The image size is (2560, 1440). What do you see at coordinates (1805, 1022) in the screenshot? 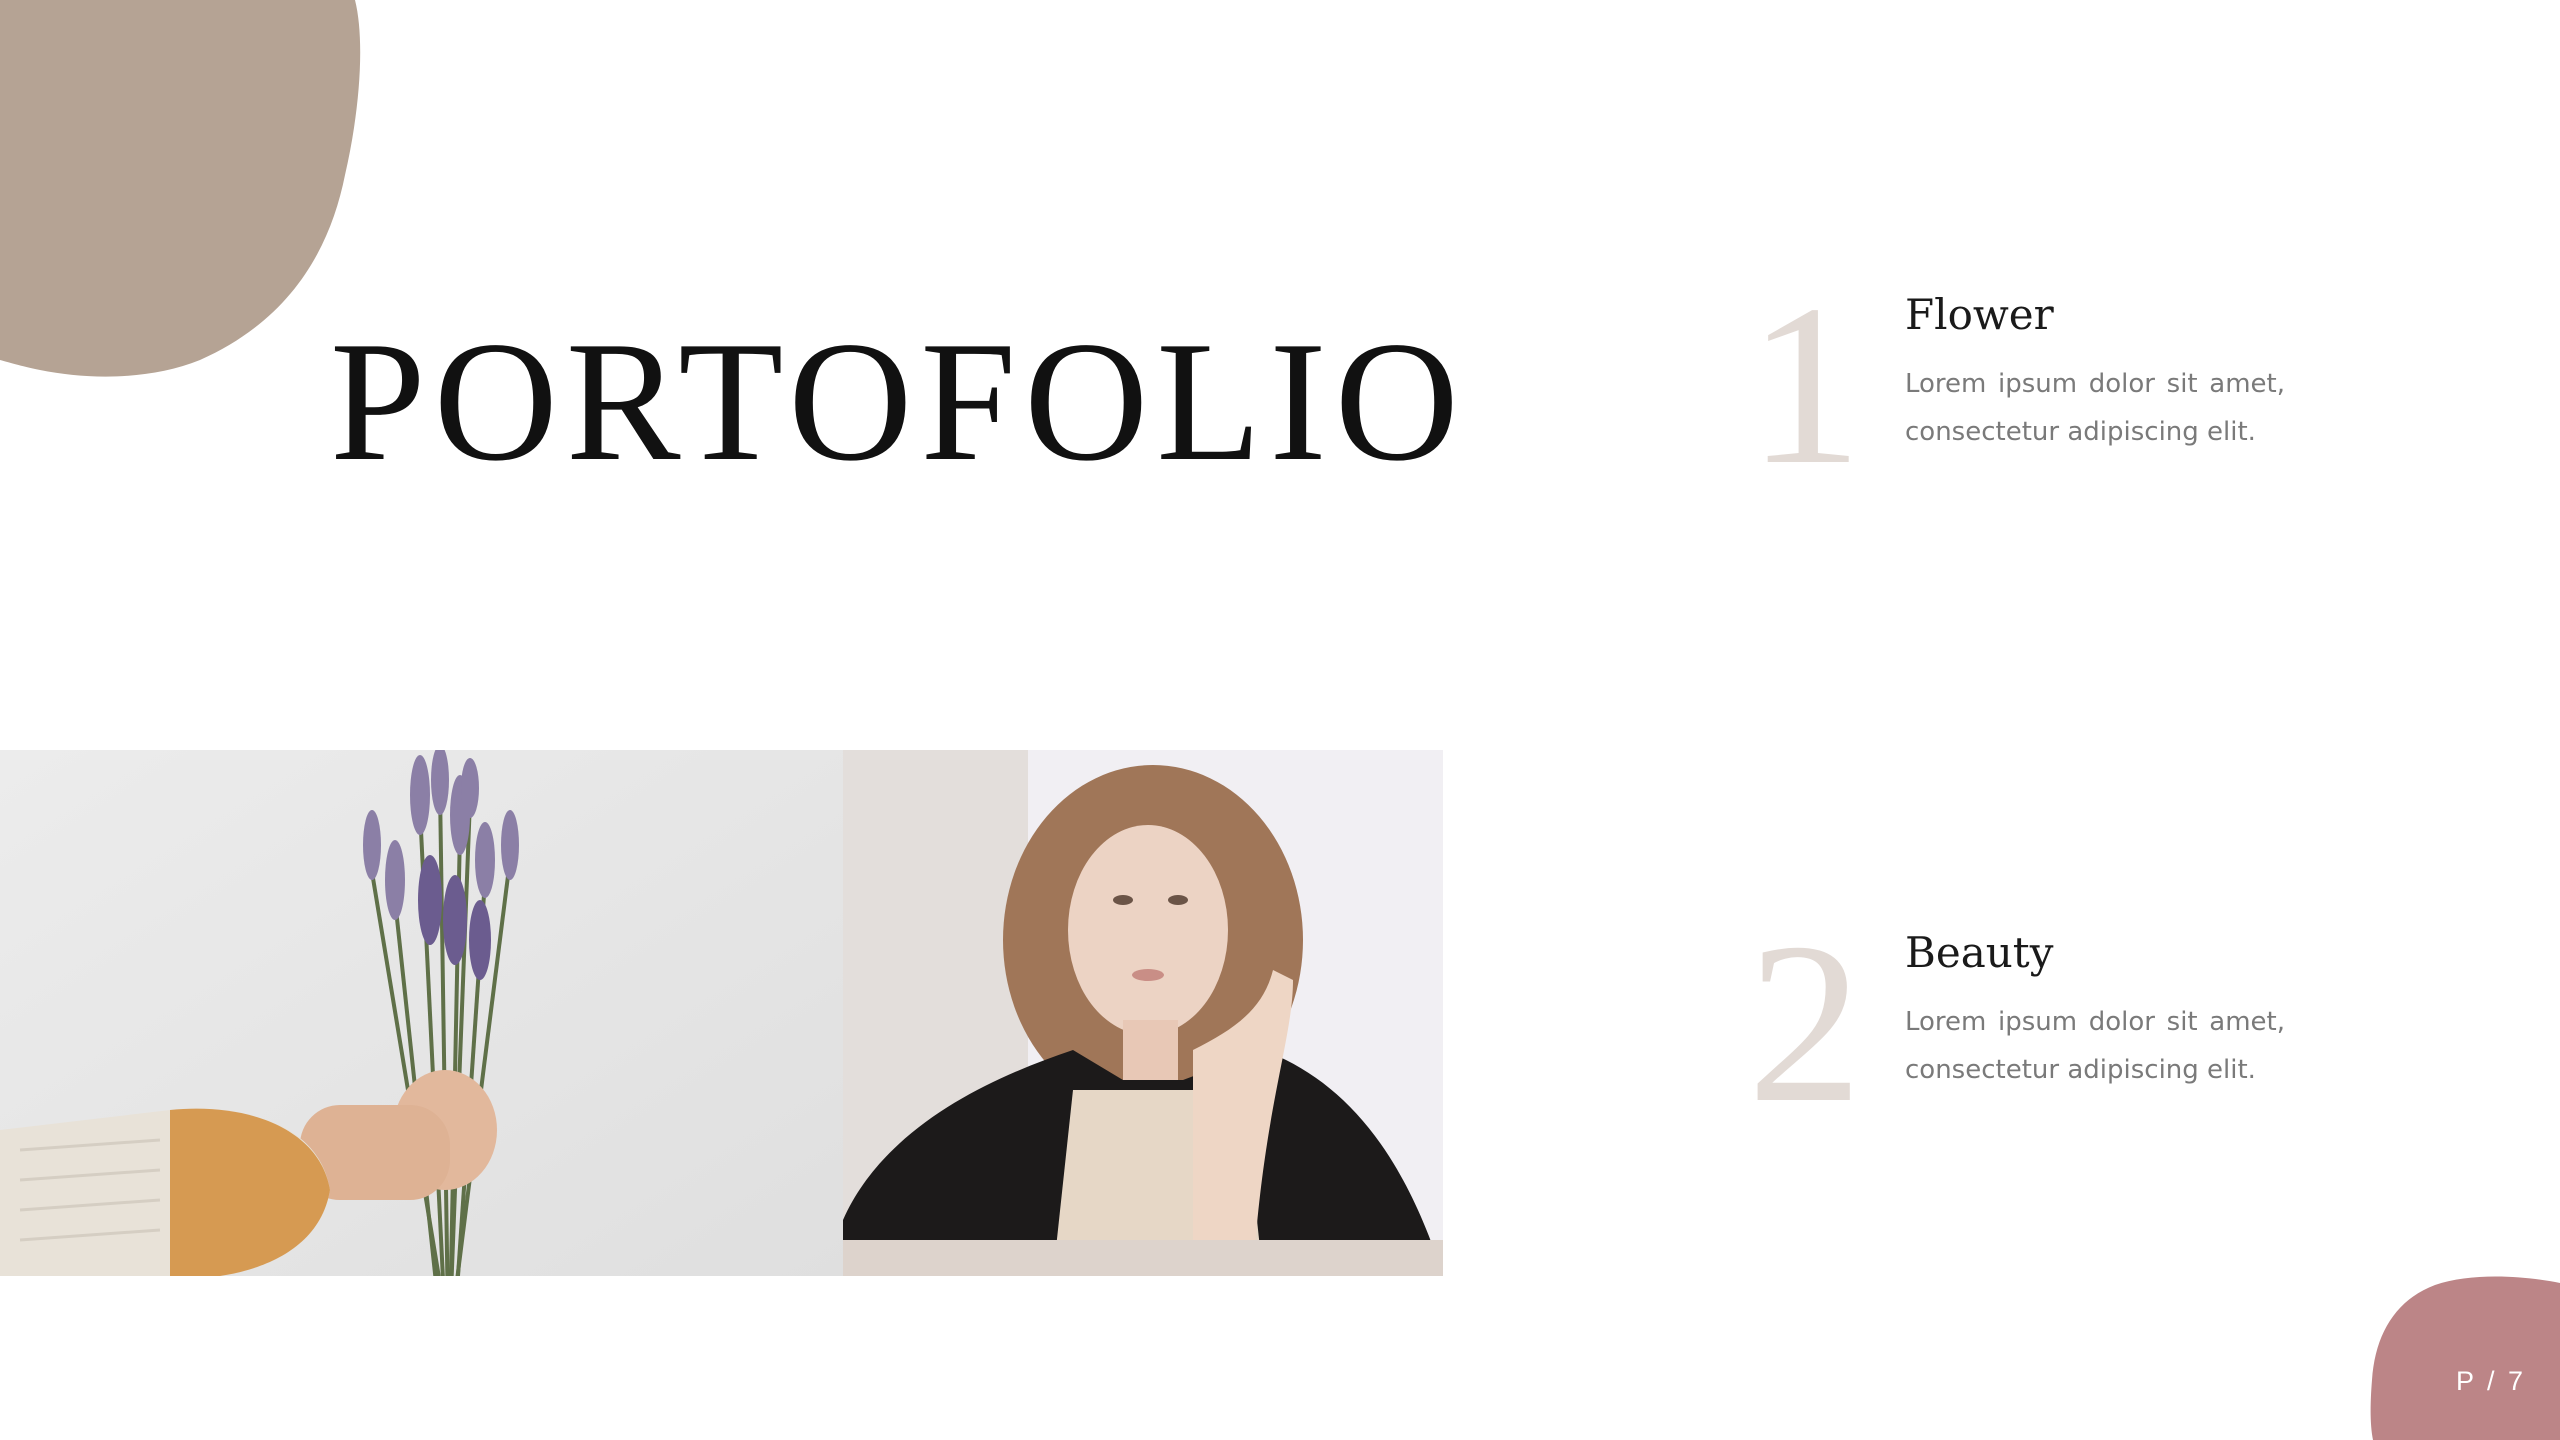
I see `item-number: 2` at bounding box center [1805, 1022].